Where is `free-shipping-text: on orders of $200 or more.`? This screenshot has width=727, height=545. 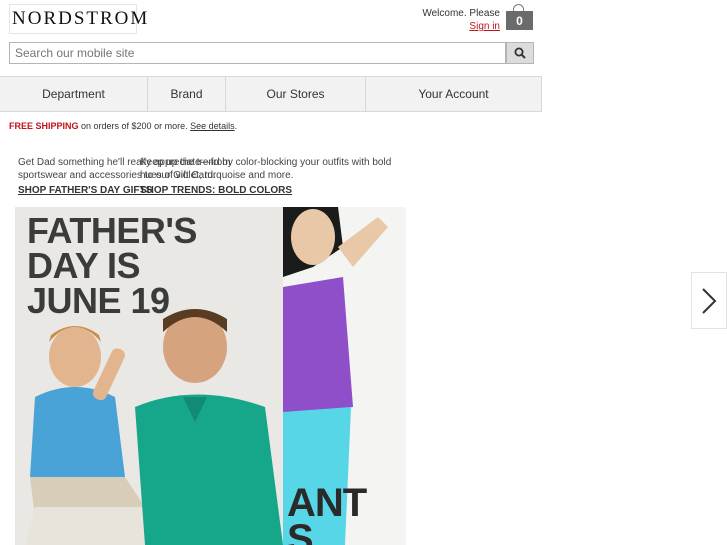
free-shipping-text: on orders of $200 or more. is located at coordinates (134, 126).